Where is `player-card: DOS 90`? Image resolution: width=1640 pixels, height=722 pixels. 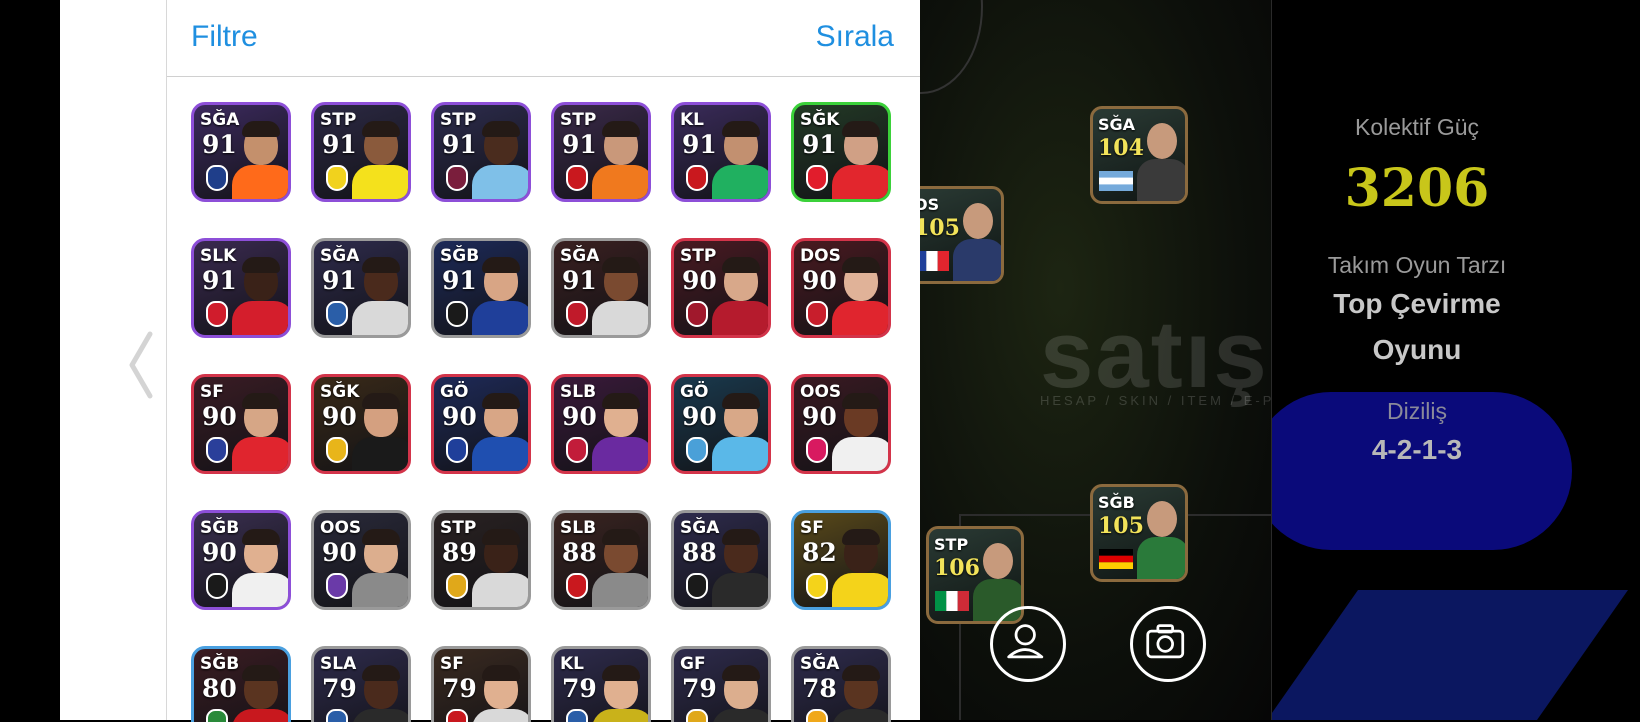 player-card: DOS 90 is located at coordinates (841, 288).